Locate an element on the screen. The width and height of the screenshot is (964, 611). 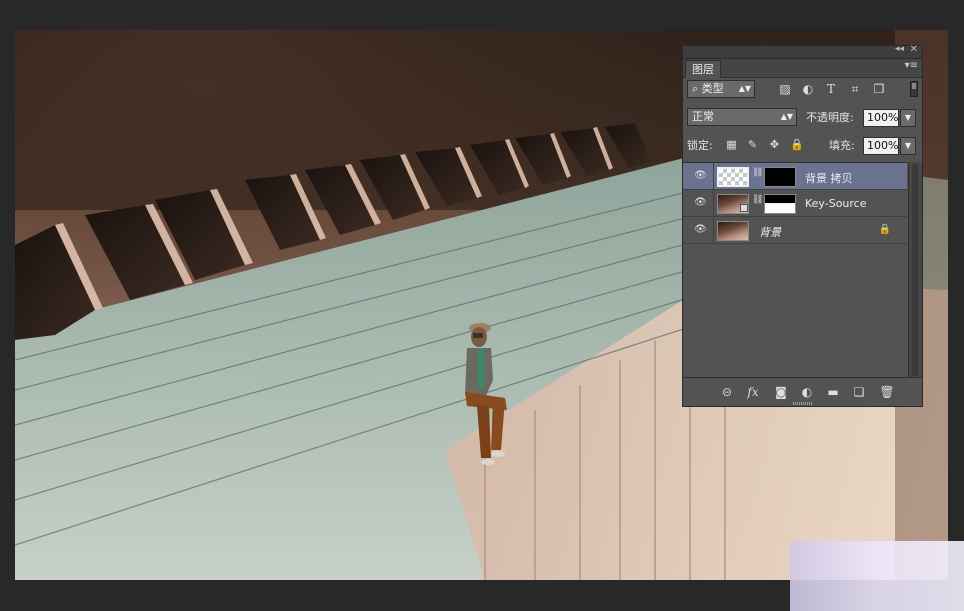
smart-object-badge-icon is located at coordinates (744, 208).